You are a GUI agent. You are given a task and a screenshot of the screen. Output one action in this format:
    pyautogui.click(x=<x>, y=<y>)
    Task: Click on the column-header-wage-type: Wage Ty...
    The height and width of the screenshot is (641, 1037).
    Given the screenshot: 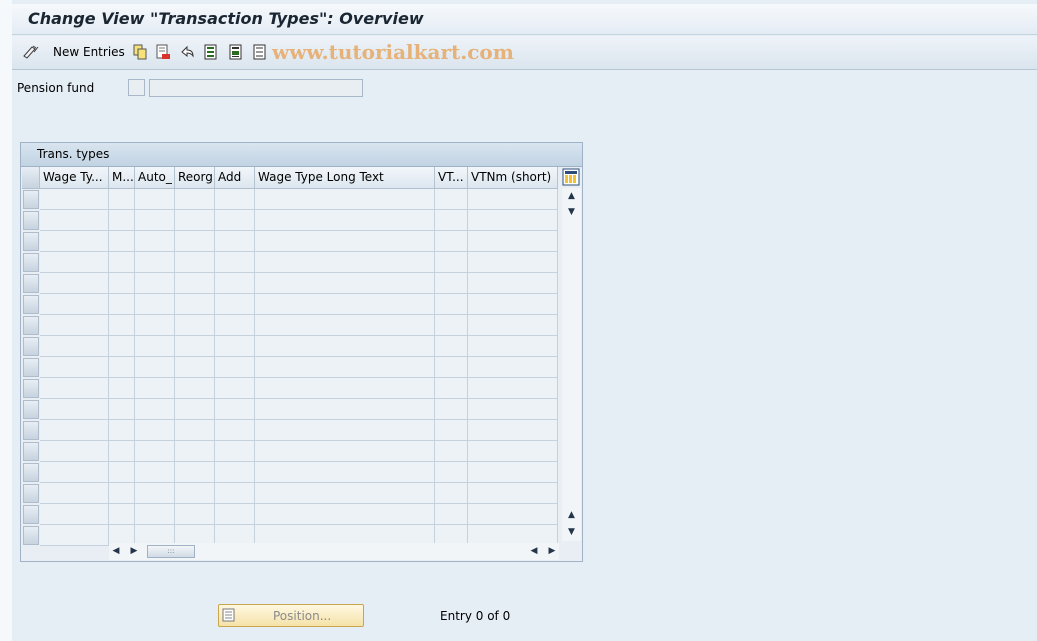 What is the action you would take?
    pyautogui.click(x=74, y=177)
    